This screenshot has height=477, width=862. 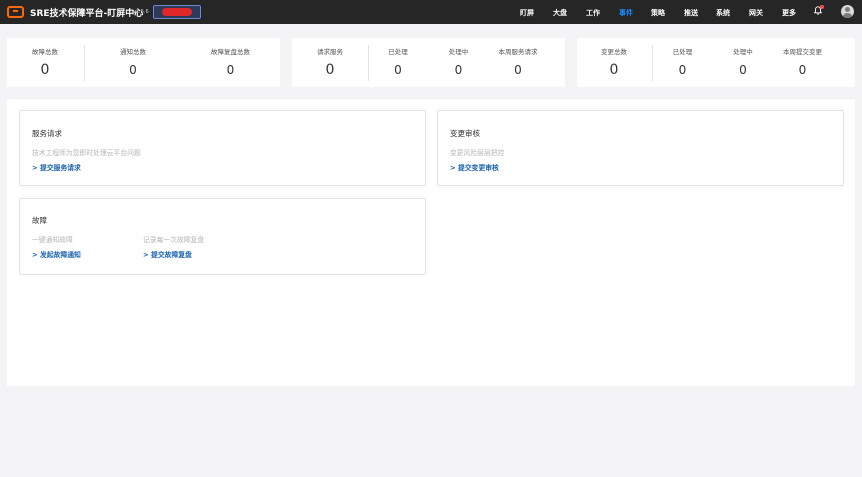 I want to click on stat-fault-review-total: 故障复盘总数 0, so click(x=230, y=62).